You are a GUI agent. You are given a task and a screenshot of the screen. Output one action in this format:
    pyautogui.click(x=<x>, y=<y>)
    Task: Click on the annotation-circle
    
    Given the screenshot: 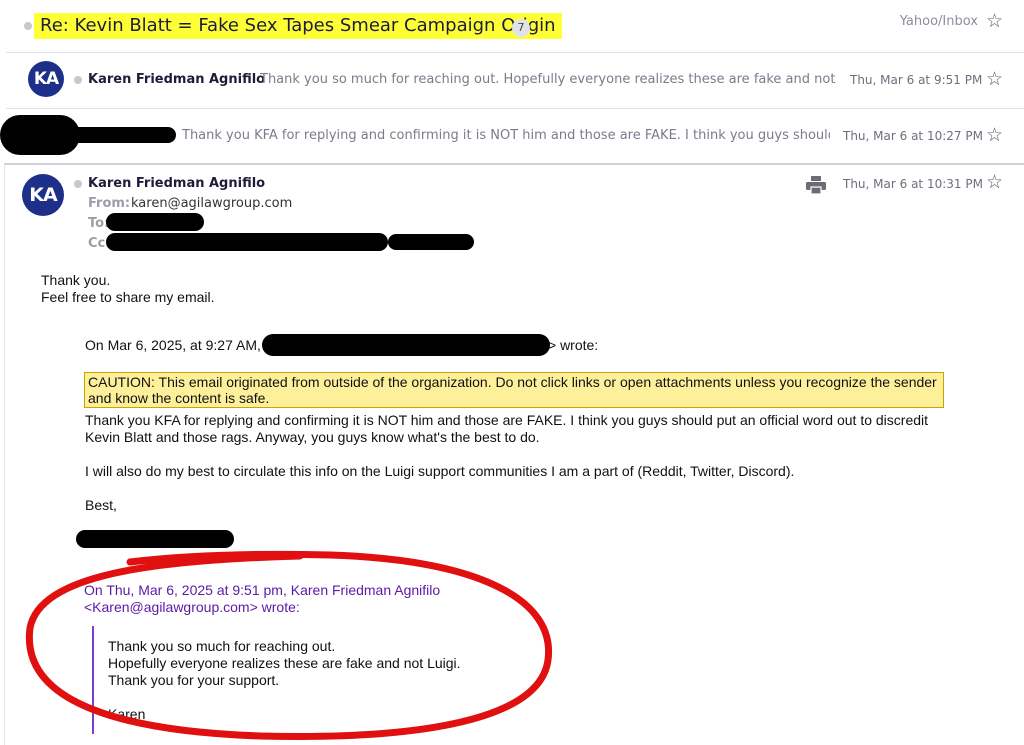 What is the action you would take?
    pyautogui.click(x=289, y=645)
    